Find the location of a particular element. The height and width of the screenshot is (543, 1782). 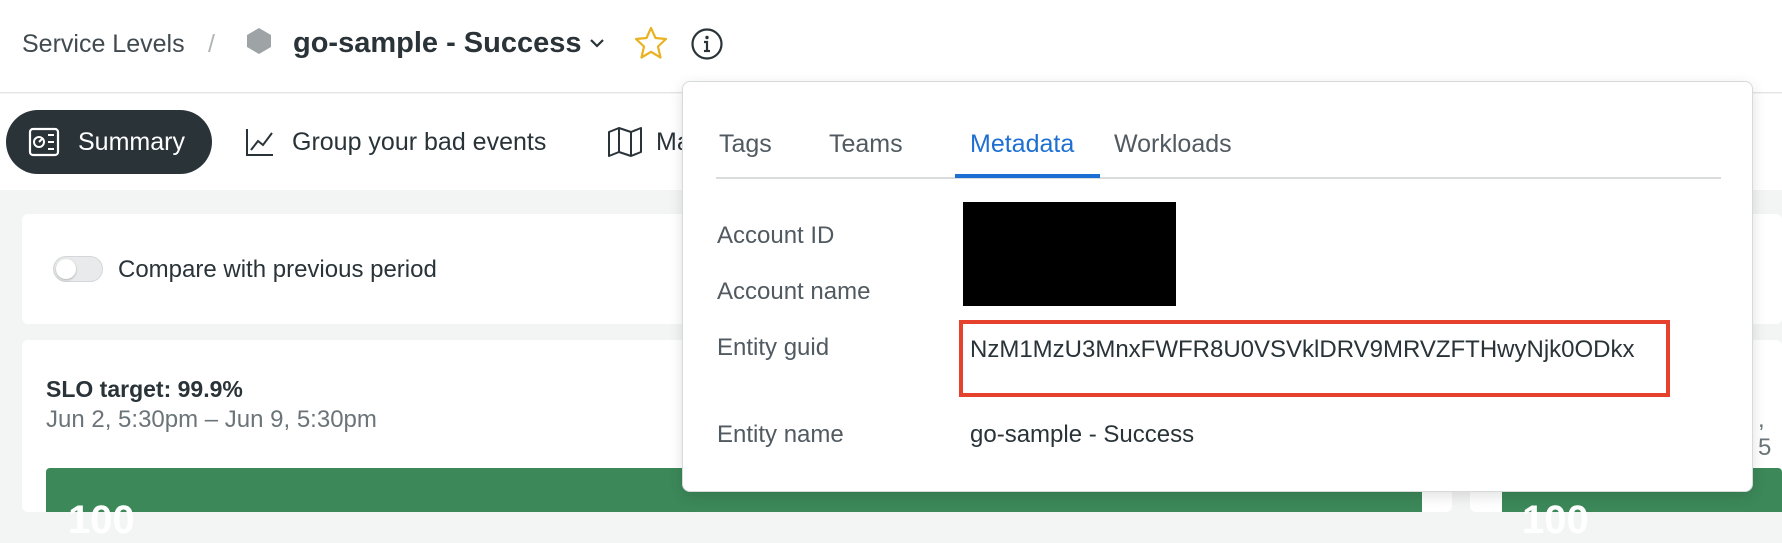

tab-tags: Tags is located at coordinates (745, 144).